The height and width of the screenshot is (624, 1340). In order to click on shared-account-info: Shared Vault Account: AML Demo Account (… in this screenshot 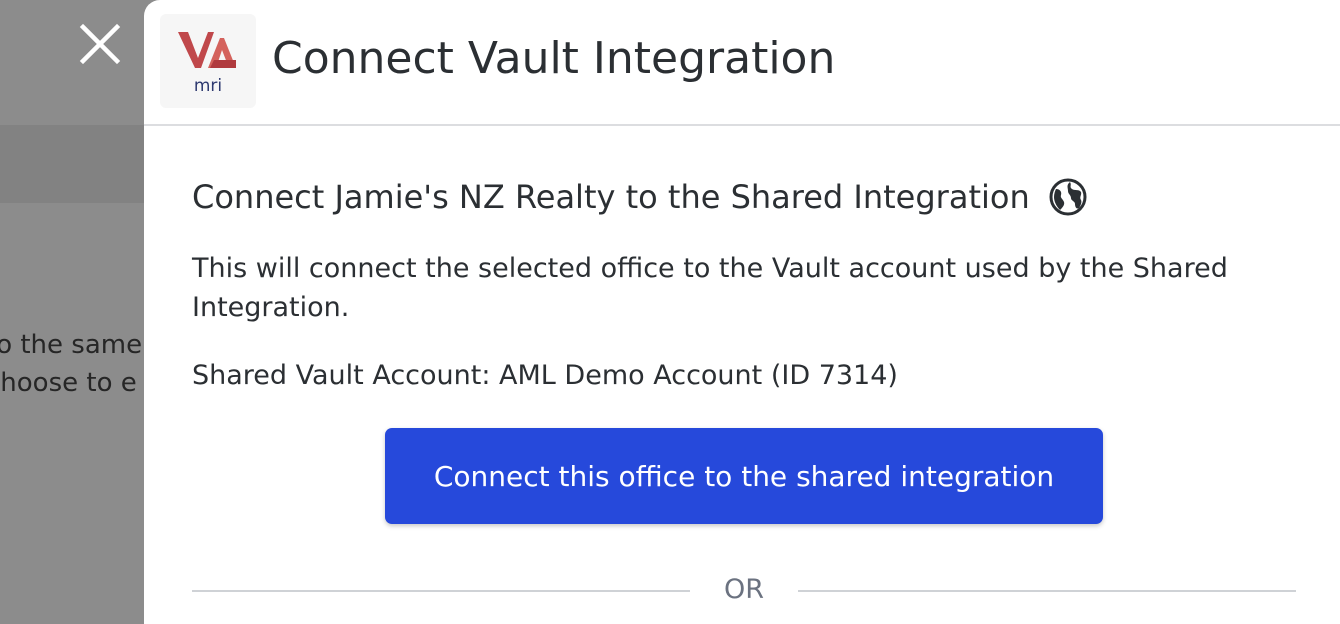, I will do `click(545, 375)`.